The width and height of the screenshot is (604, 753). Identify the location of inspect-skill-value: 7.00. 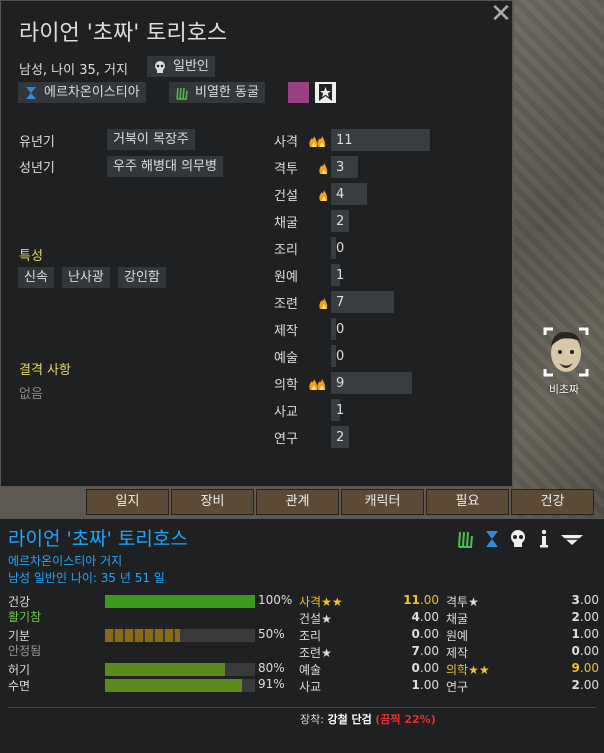
(421, 651).